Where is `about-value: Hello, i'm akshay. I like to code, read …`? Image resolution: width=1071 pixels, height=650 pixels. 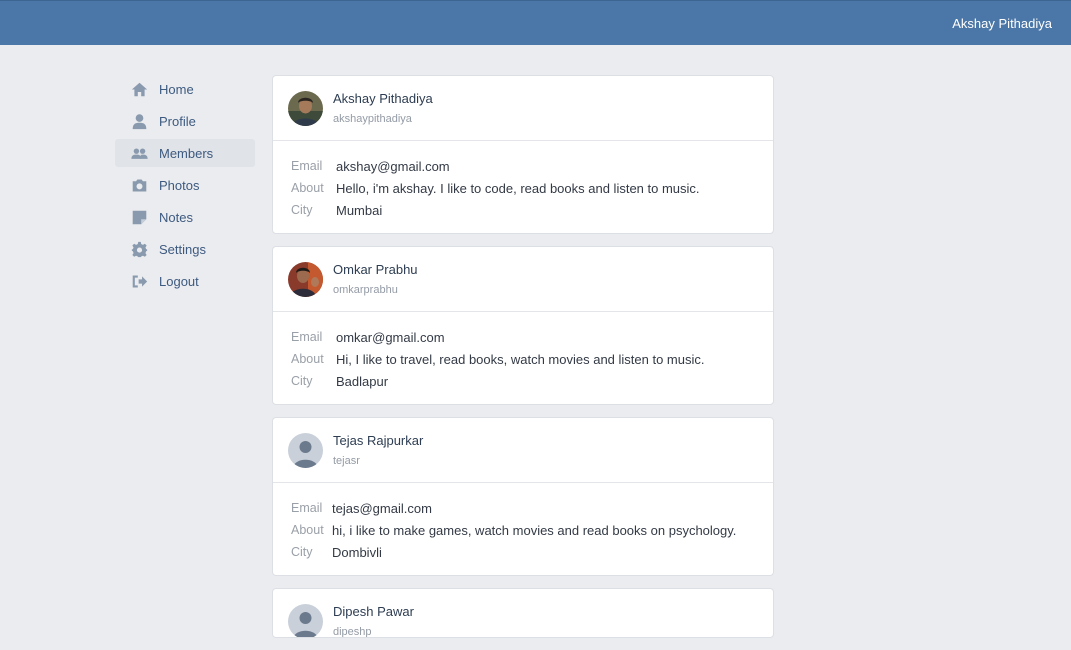 about-value: Hello, i'm akshay. I like to code, read … is located at coordinates (518, 188).